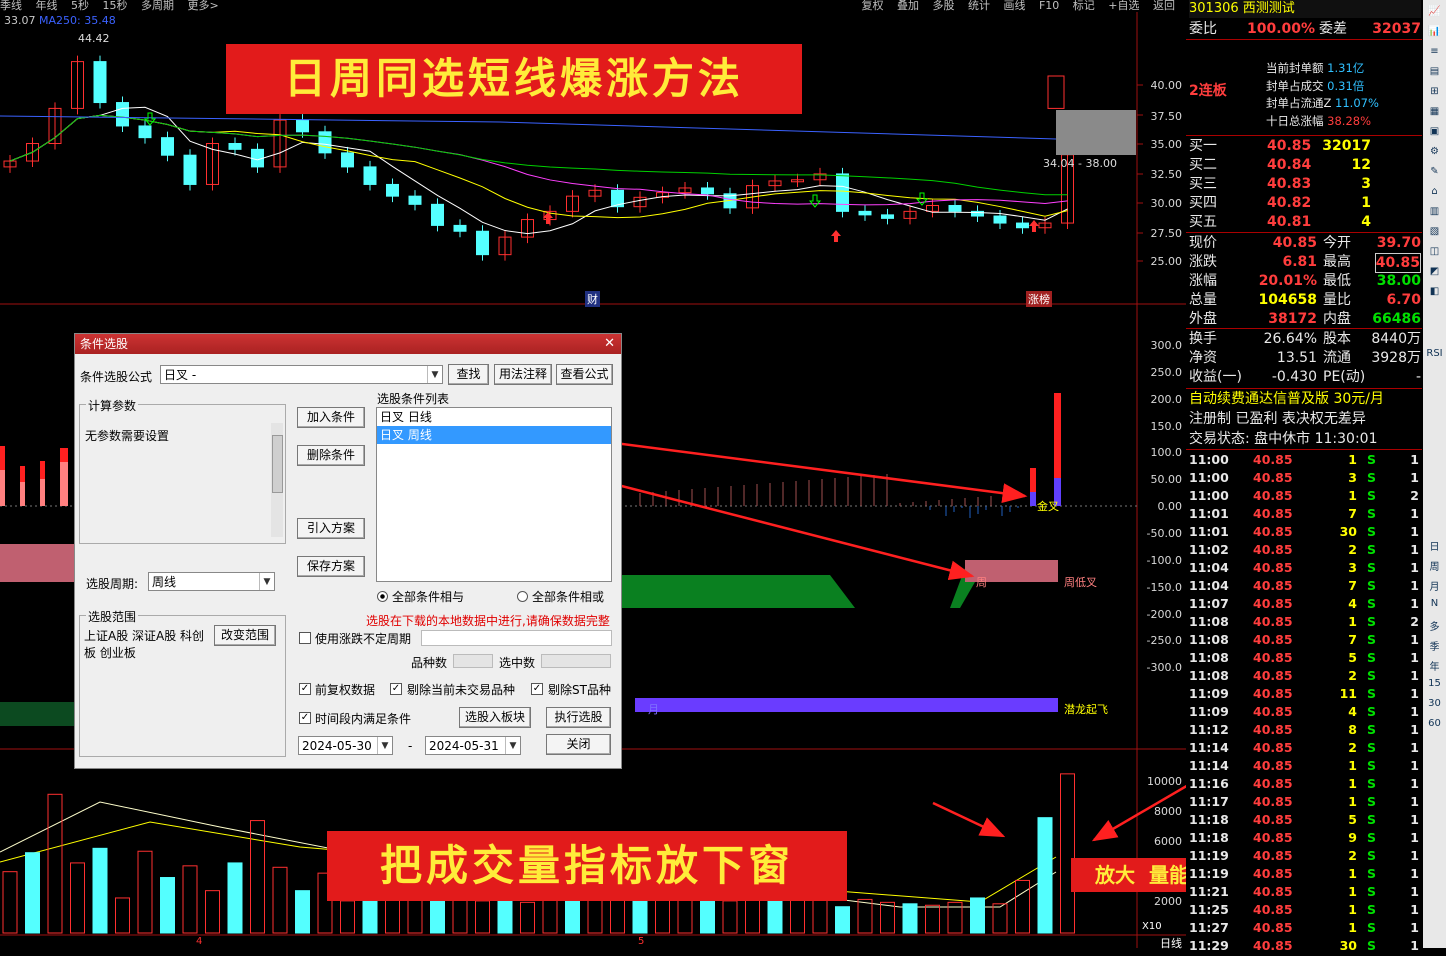 This screenshot has height=956, width=1446. I want to click on stat-row: 涨幅 20.01% 最低 38.00, so click(1305, 281).